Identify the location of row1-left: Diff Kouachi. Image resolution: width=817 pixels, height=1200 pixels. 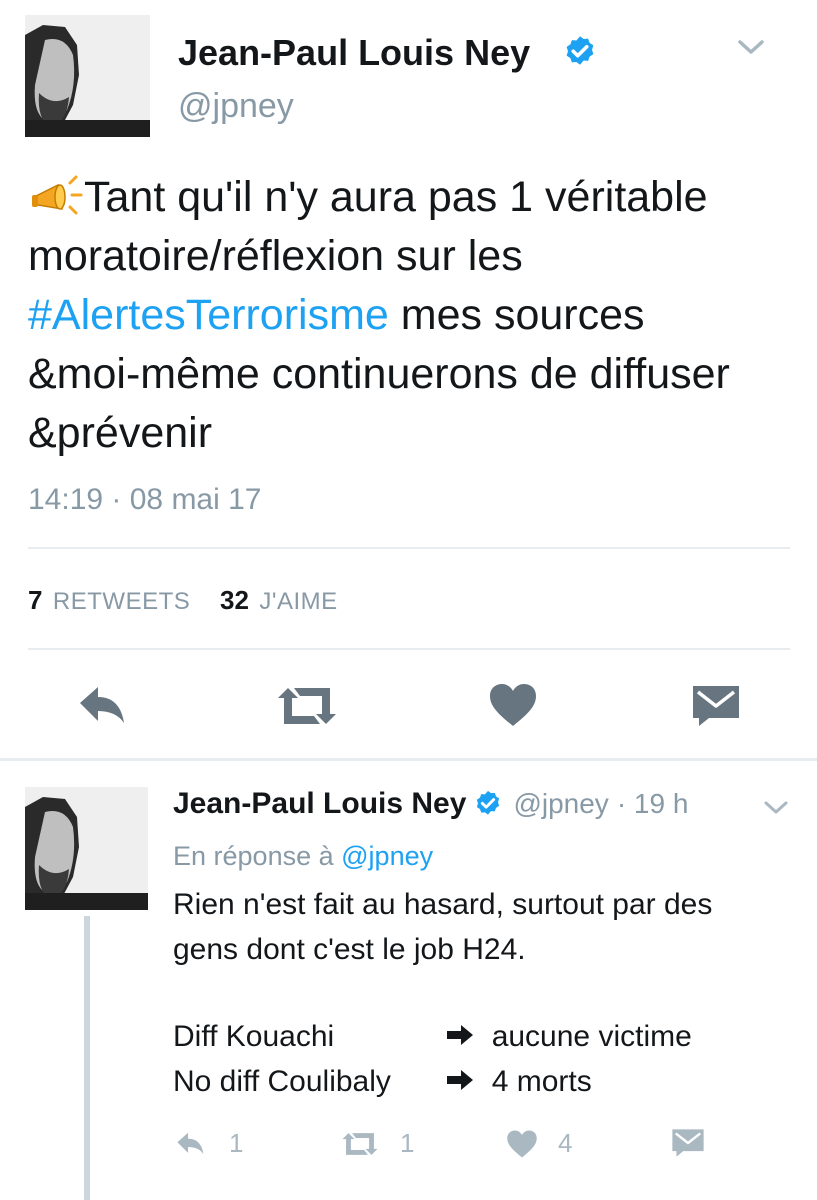
(254, 1036).